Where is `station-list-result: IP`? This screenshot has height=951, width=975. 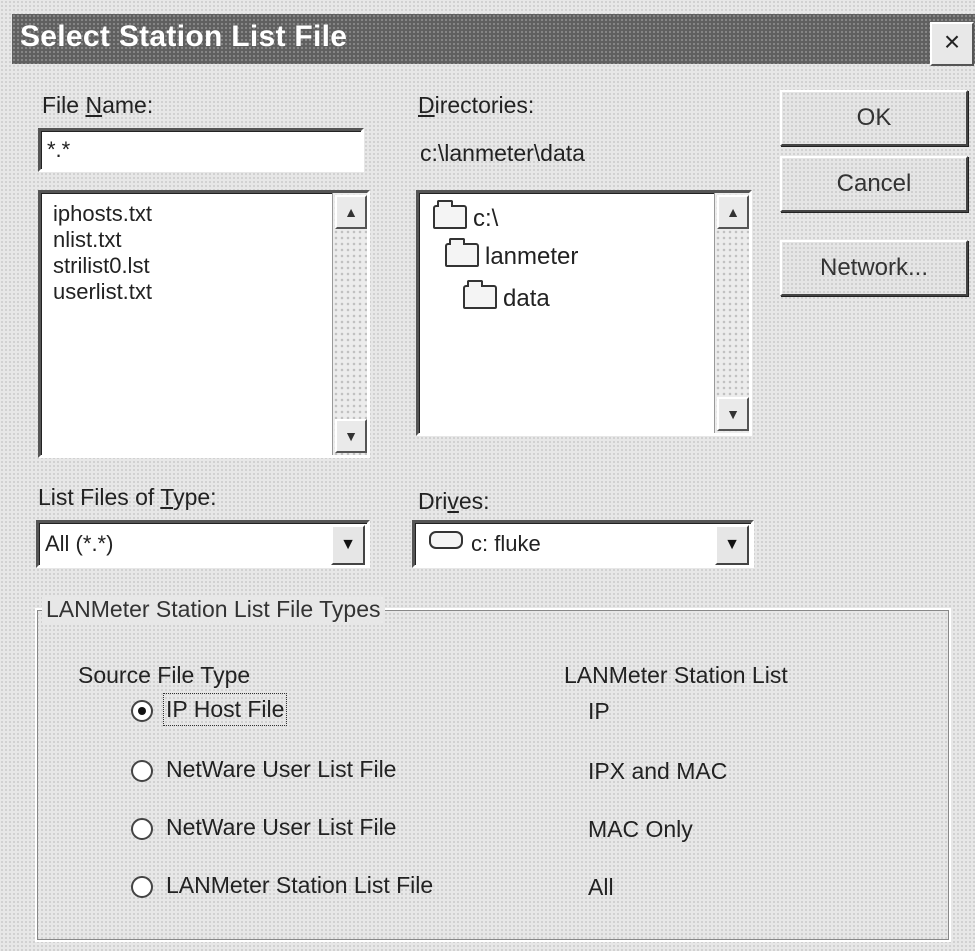 station-list-result: IP is located at coordinates (599, 711).